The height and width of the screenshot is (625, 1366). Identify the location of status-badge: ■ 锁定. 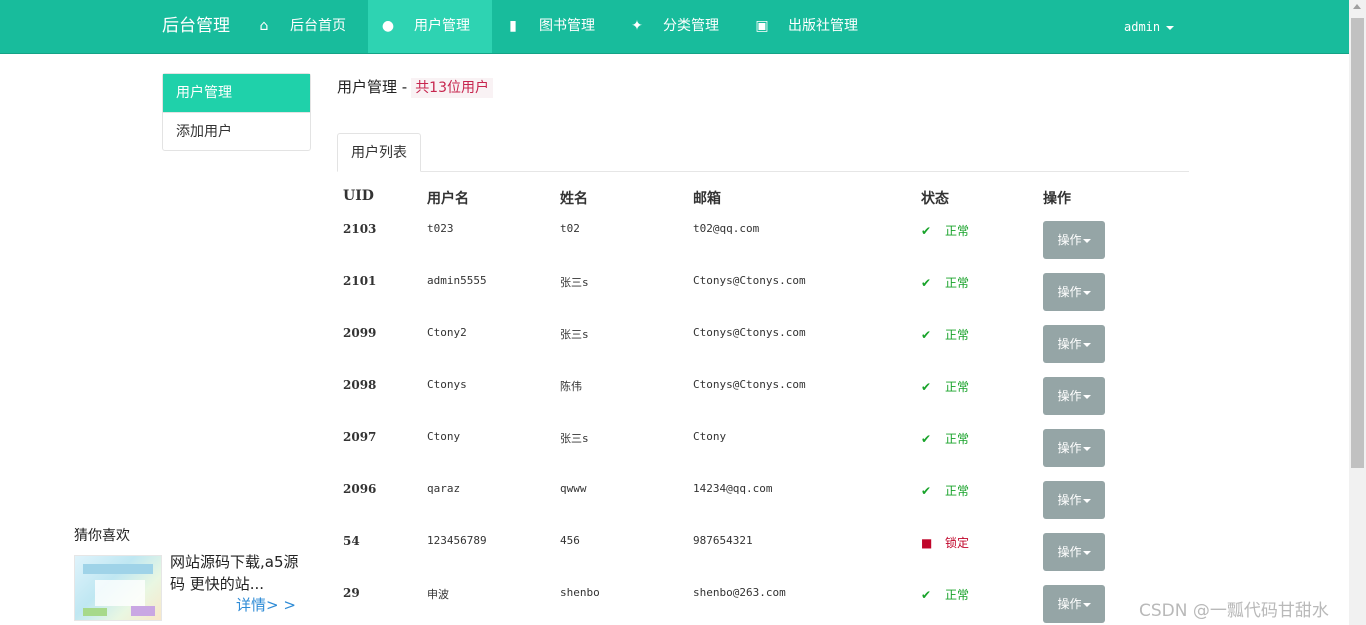
(945, 542).